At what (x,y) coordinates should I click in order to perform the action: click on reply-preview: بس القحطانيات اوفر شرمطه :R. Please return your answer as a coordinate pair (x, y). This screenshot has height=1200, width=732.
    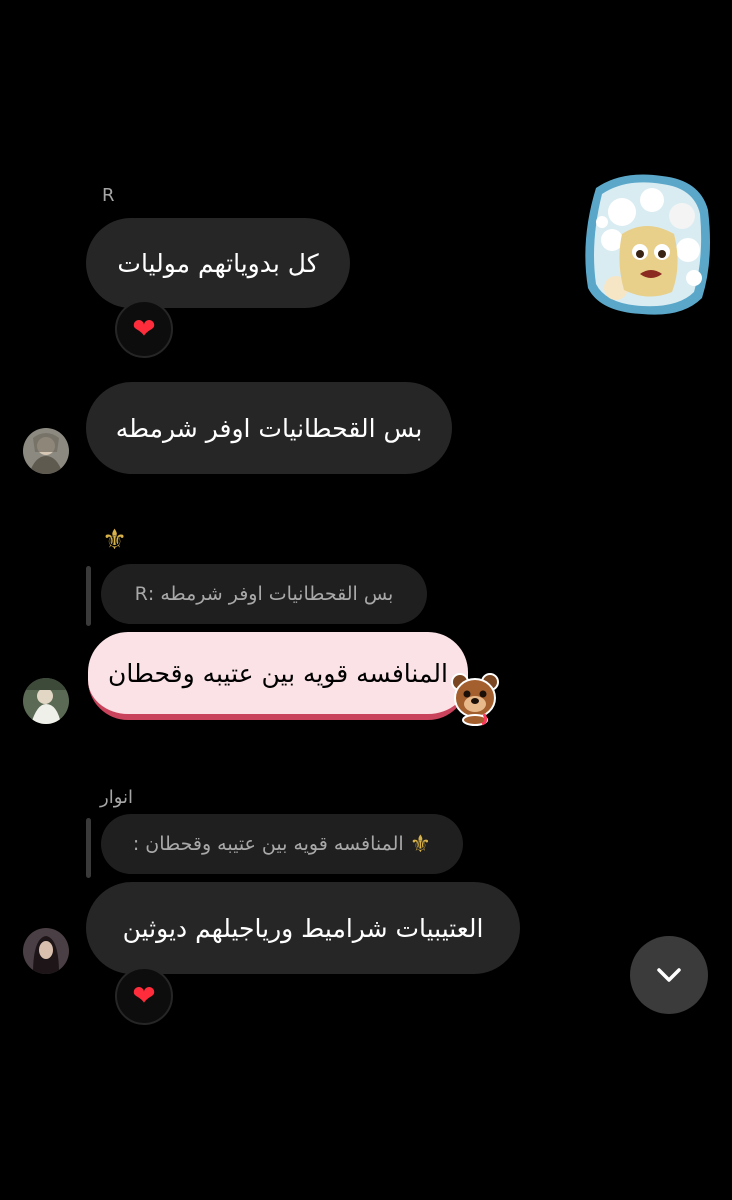
    Looking at the image, I should click on (264, 594).